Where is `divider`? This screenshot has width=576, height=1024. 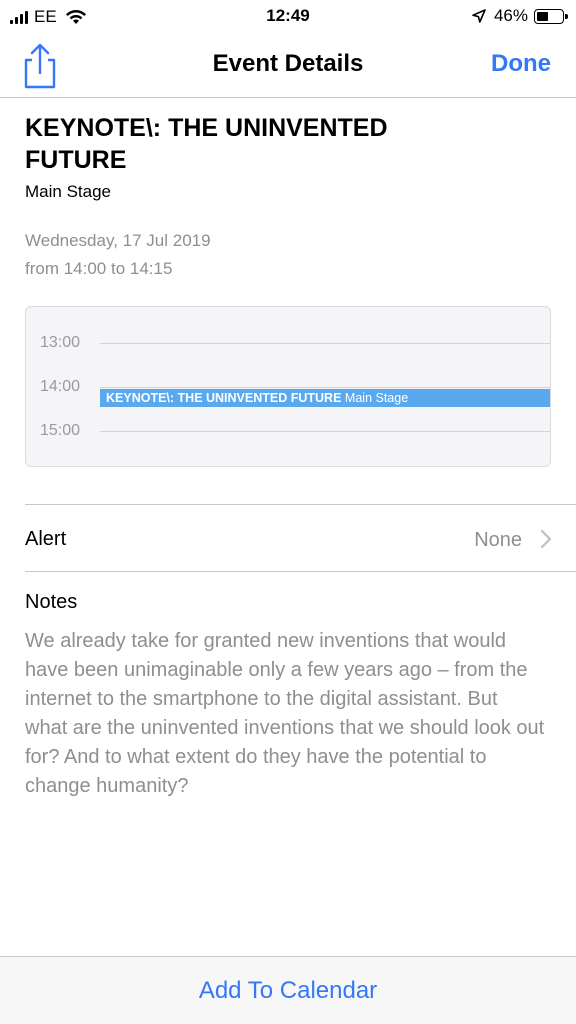 divider is located at coordinates (300, 571).